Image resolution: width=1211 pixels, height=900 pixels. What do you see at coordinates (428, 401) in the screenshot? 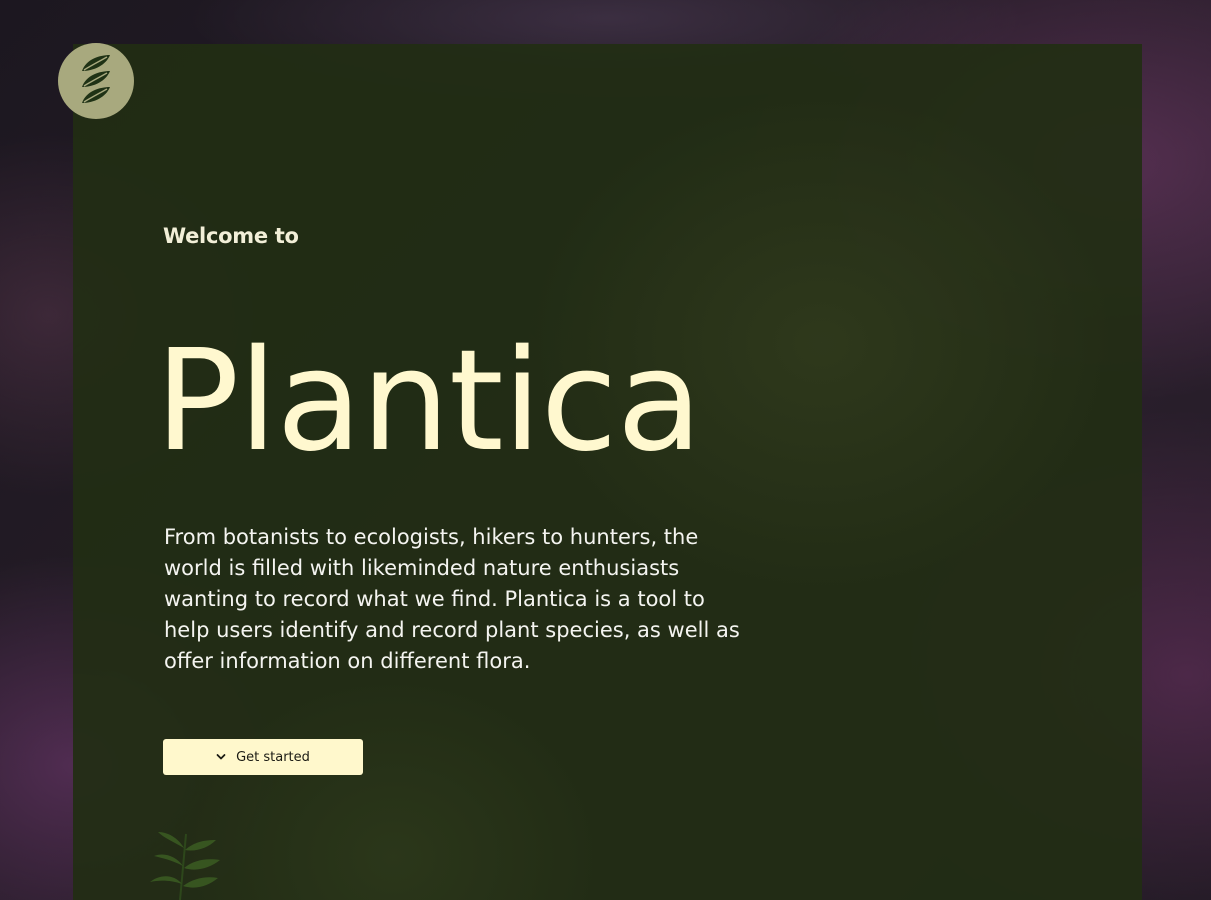
I see `brand-title: Plantica` at bounding box center [428, 401].